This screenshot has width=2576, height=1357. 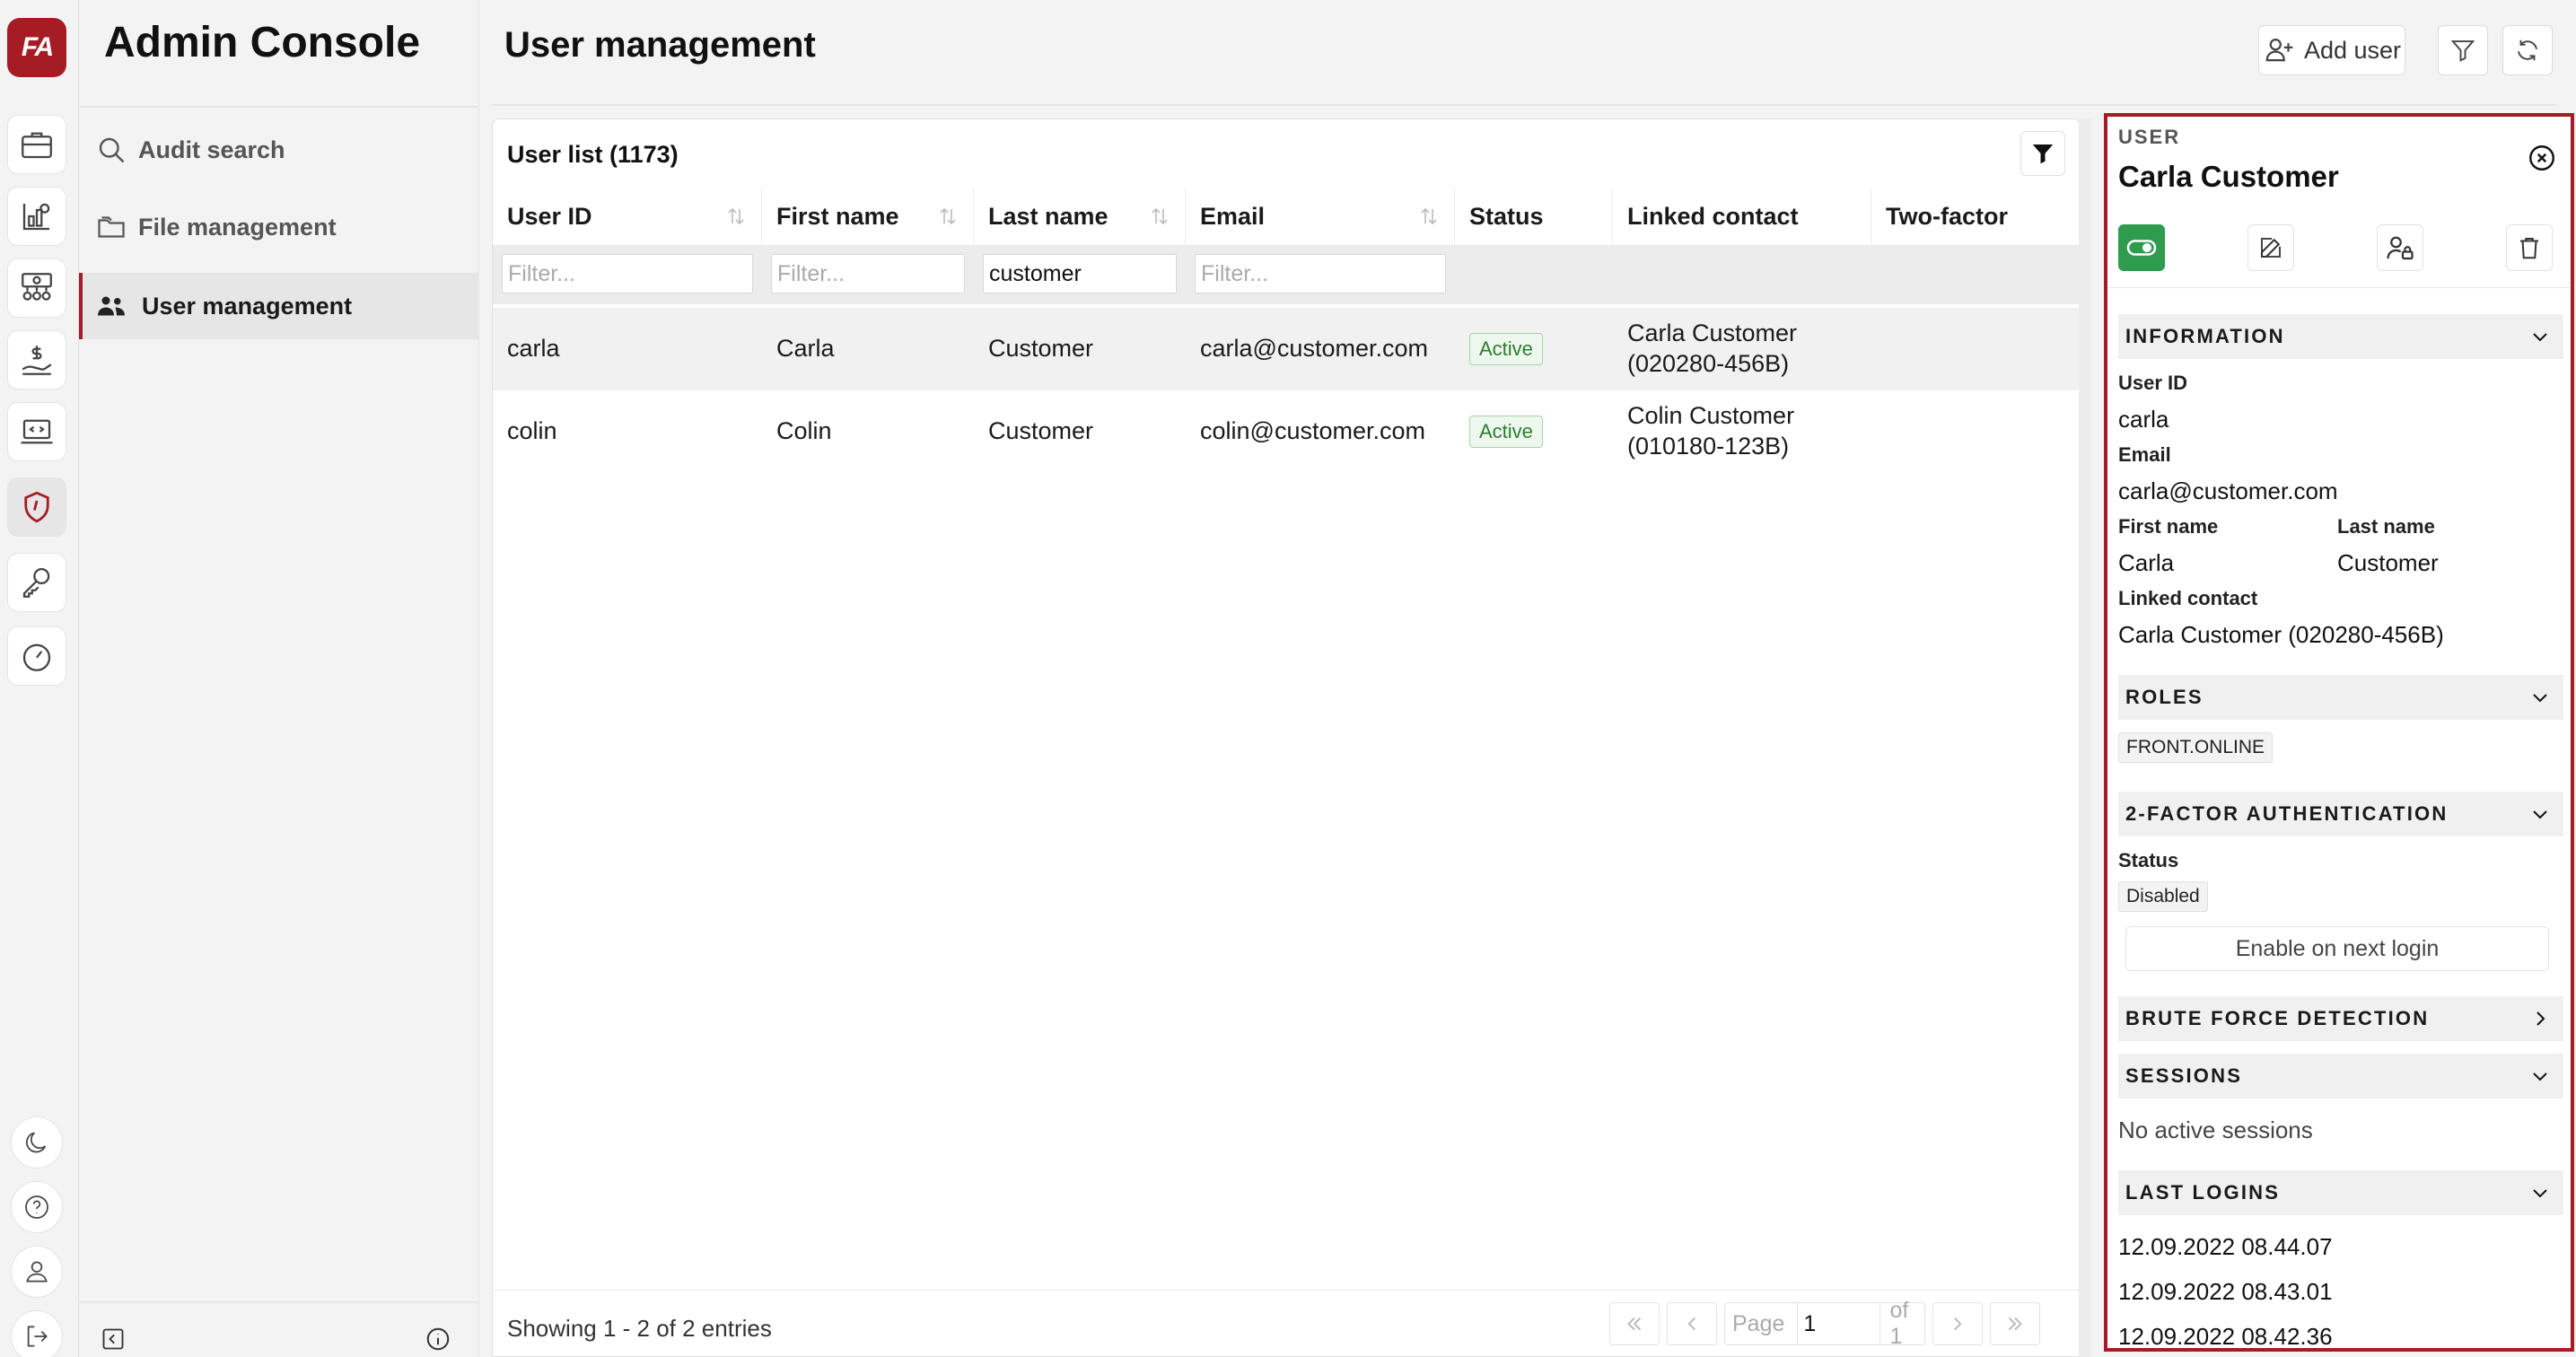 I want to click on filter-first-name, so click(x=868, y=273).